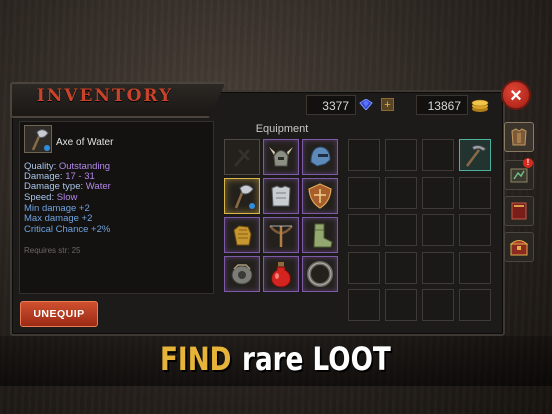  I want to click on item-requirement: Requires str: 25, so click(52, 250).